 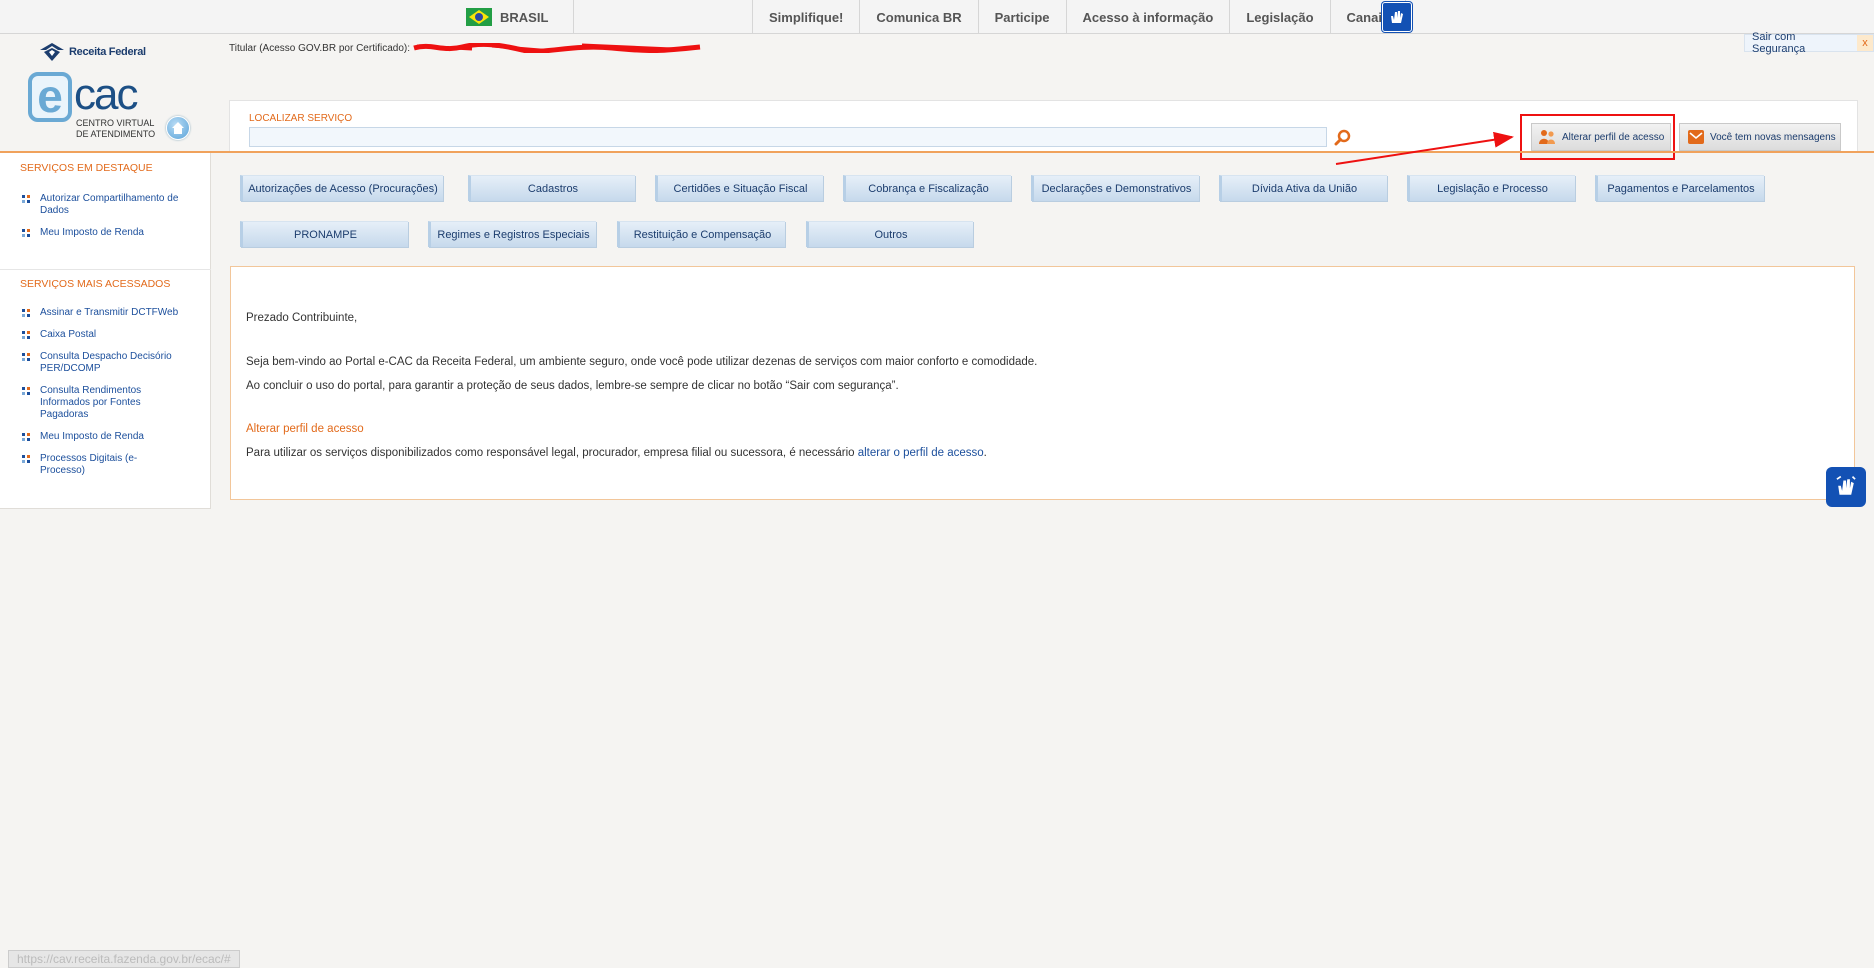 I want to click on magnifier-icon, so click(x=1343, y=138).